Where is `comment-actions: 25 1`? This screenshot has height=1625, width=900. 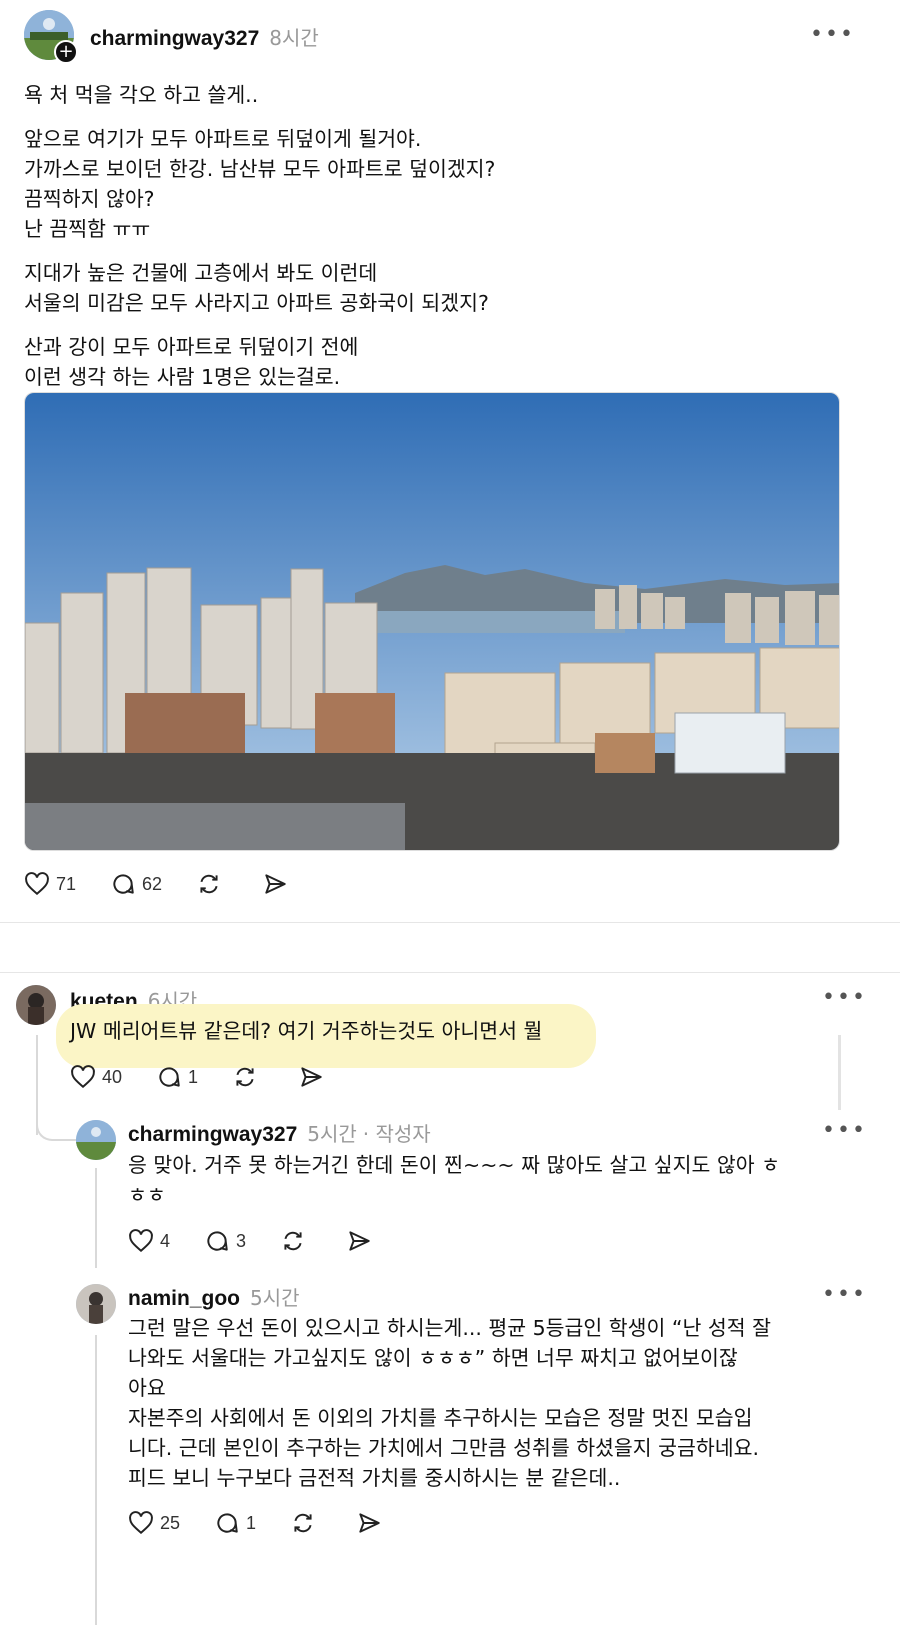
comment-actions: 25 1 is located at coordinates (275, 1523).